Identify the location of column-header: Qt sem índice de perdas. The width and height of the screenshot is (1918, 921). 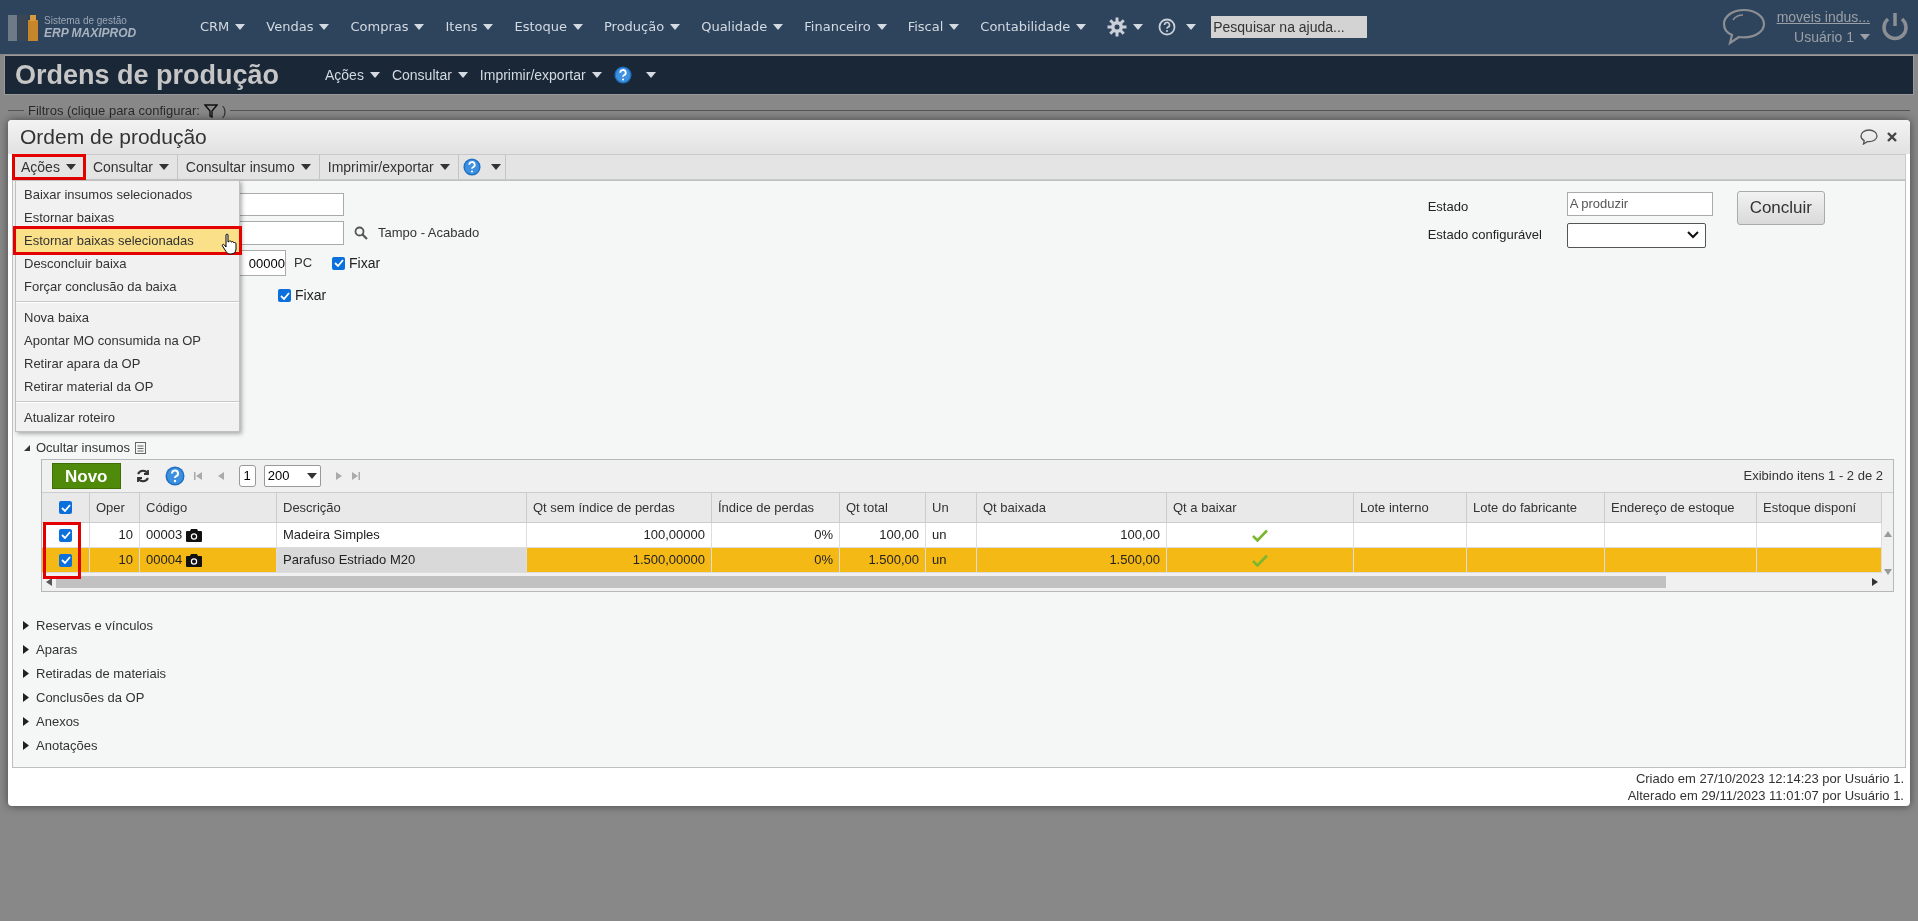
(619, 507).